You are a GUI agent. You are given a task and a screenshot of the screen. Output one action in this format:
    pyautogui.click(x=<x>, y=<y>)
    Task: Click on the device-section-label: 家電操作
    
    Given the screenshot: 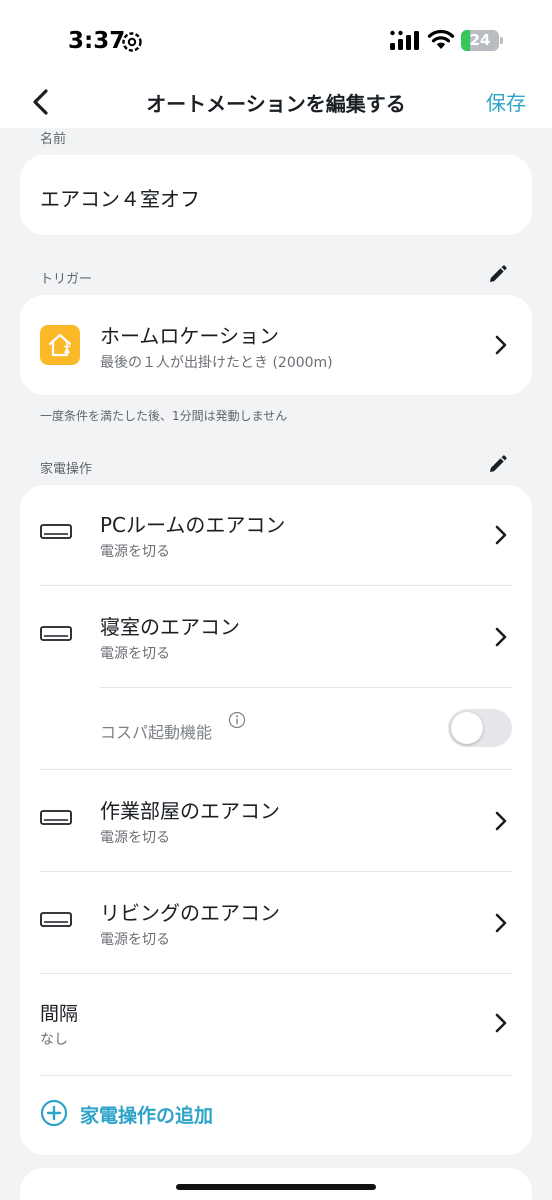 What is the action you would take?
    pyautogui.click(x=66, y=469)
    